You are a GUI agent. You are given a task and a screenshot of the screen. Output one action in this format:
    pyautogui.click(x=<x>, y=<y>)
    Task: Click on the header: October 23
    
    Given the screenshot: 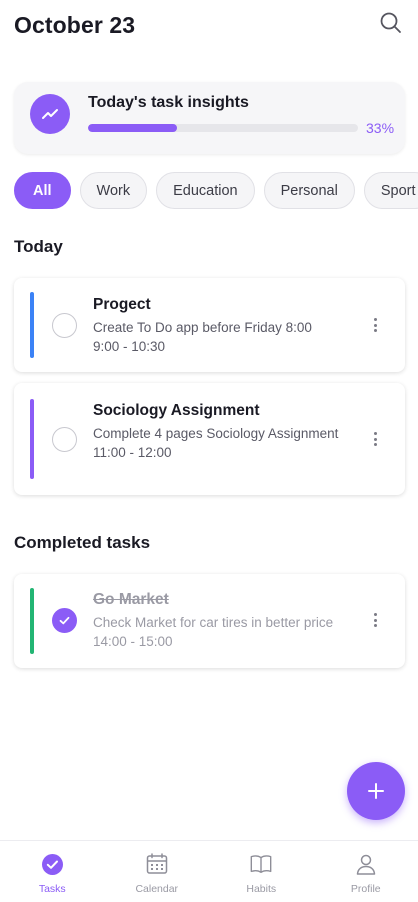 What is the action you would take?
    pyautogui.click(x=209, y=28)
    